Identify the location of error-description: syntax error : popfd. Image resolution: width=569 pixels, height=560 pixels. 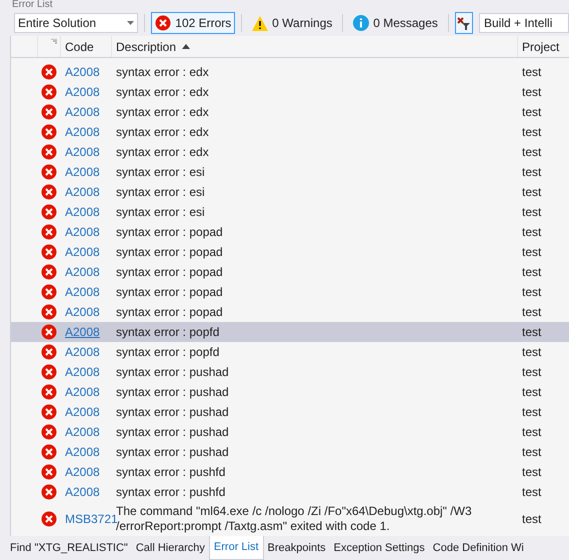
(168, 351).